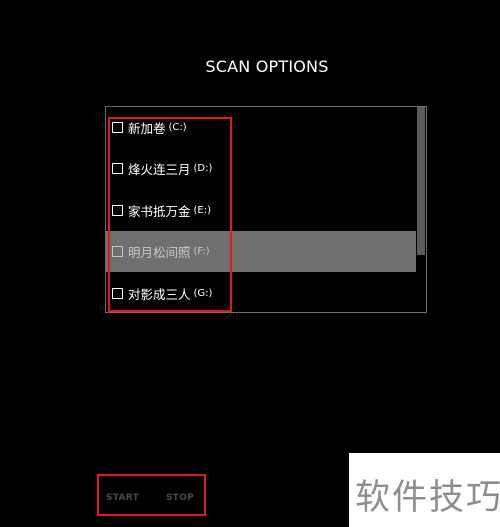 This screenshot has width=500, height=527. Describe the element at coordinates (267, 66) in the screenshot. I see `dialog-title: SCAN OPTIONS` at that location.